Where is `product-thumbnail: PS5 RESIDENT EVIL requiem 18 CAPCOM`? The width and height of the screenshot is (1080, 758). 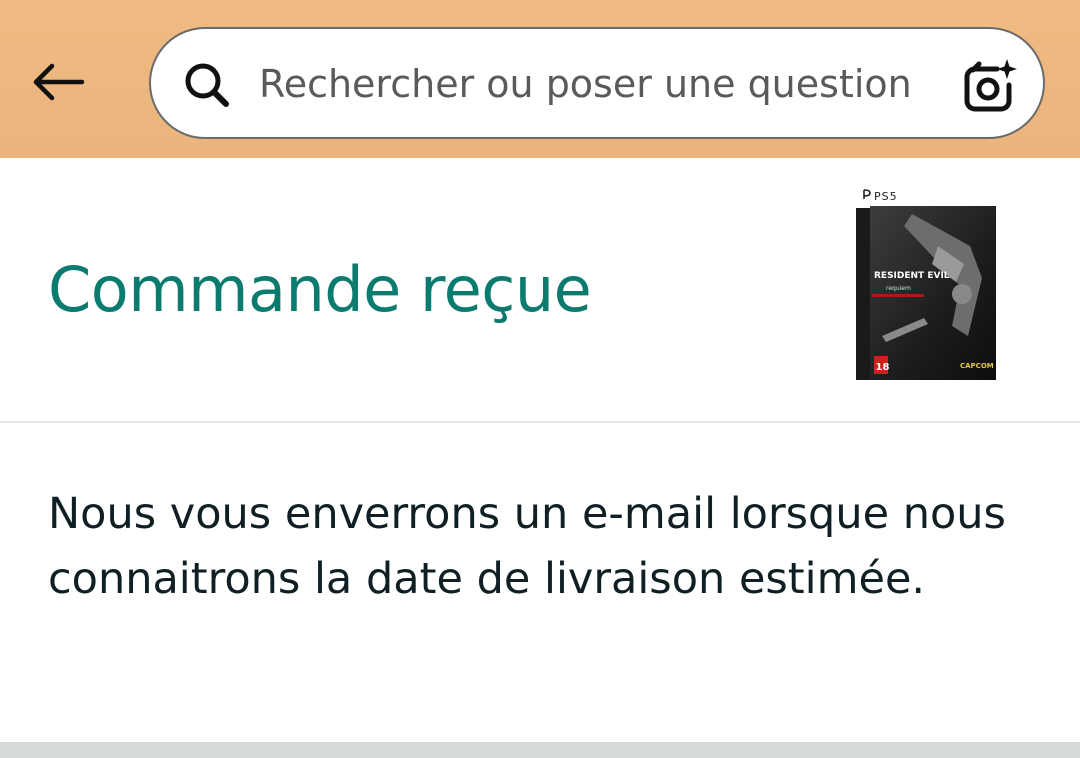
product-thumbnail: PS5 RESIDENT EVIL requiem 18 CAPCOM is located at coordinates (926, 284).